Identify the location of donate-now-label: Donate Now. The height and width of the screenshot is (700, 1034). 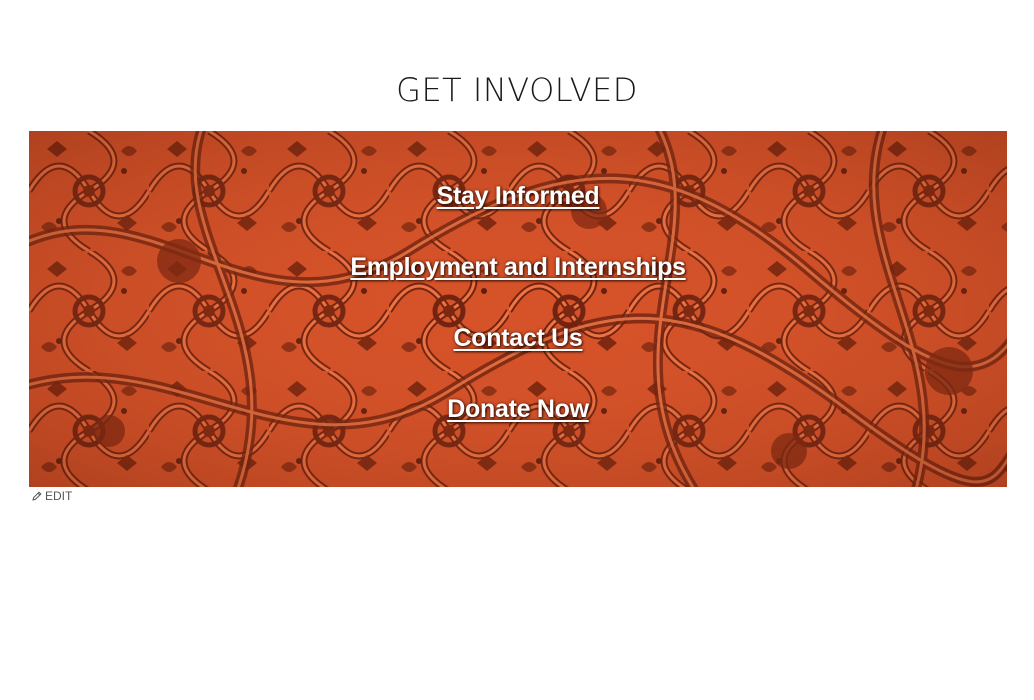
(518, 409).